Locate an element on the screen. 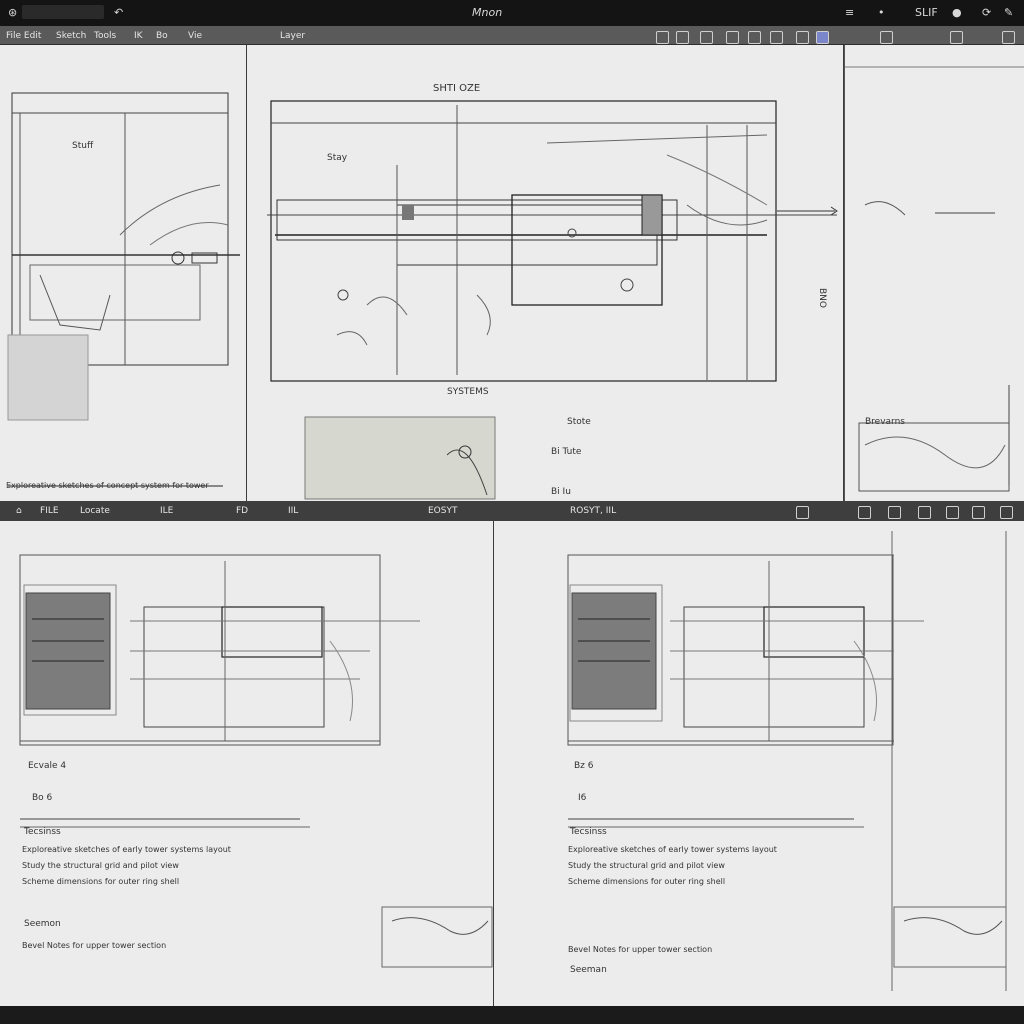  menu-file: File Edit is located at coordinates (23, 36).